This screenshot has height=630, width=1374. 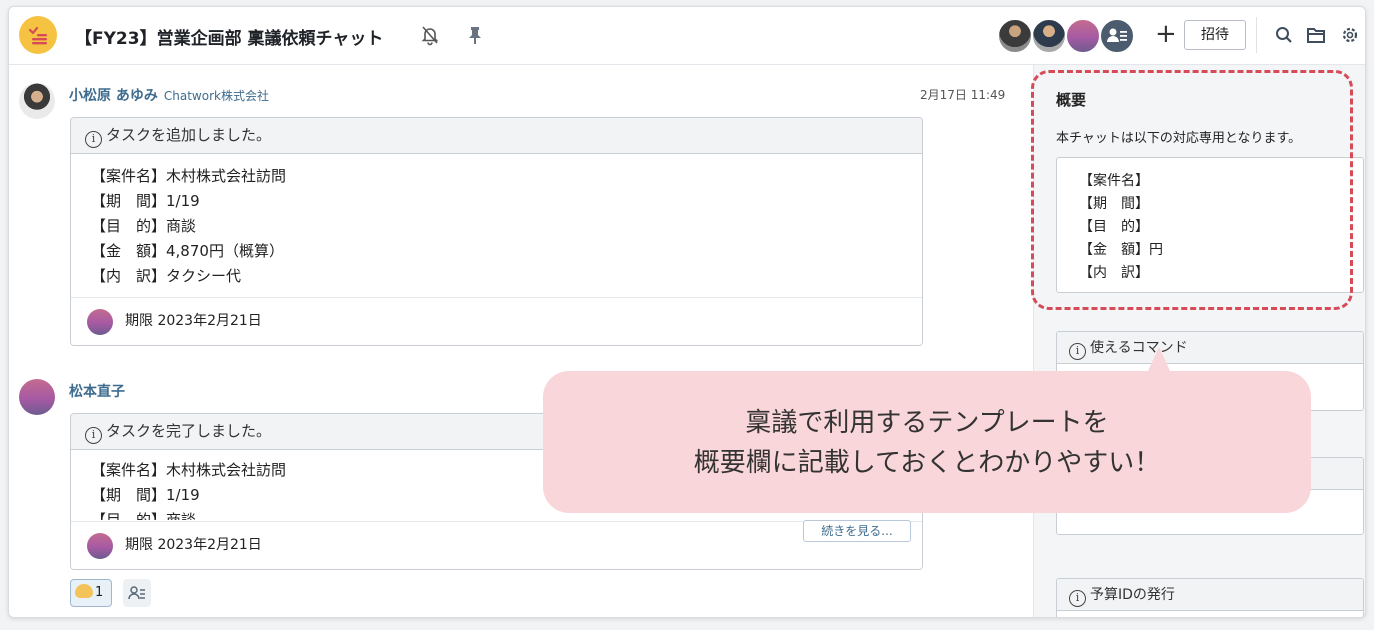 I want to click on commands-panel-header: i 使えるコマンド, so click(x=1210, y=348).